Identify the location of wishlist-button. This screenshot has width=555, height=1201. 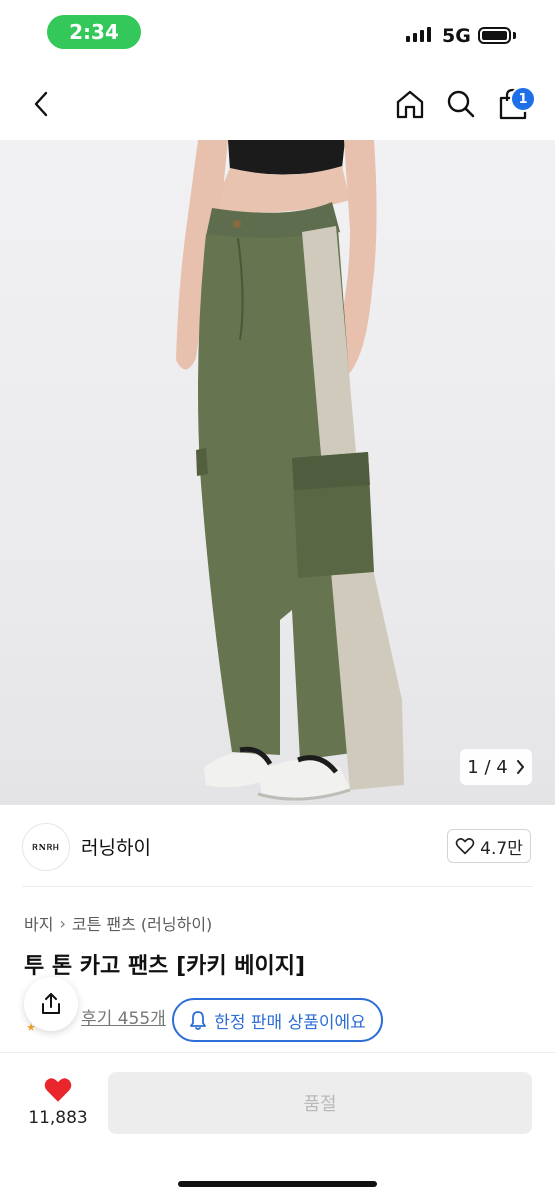
(58, 1091).